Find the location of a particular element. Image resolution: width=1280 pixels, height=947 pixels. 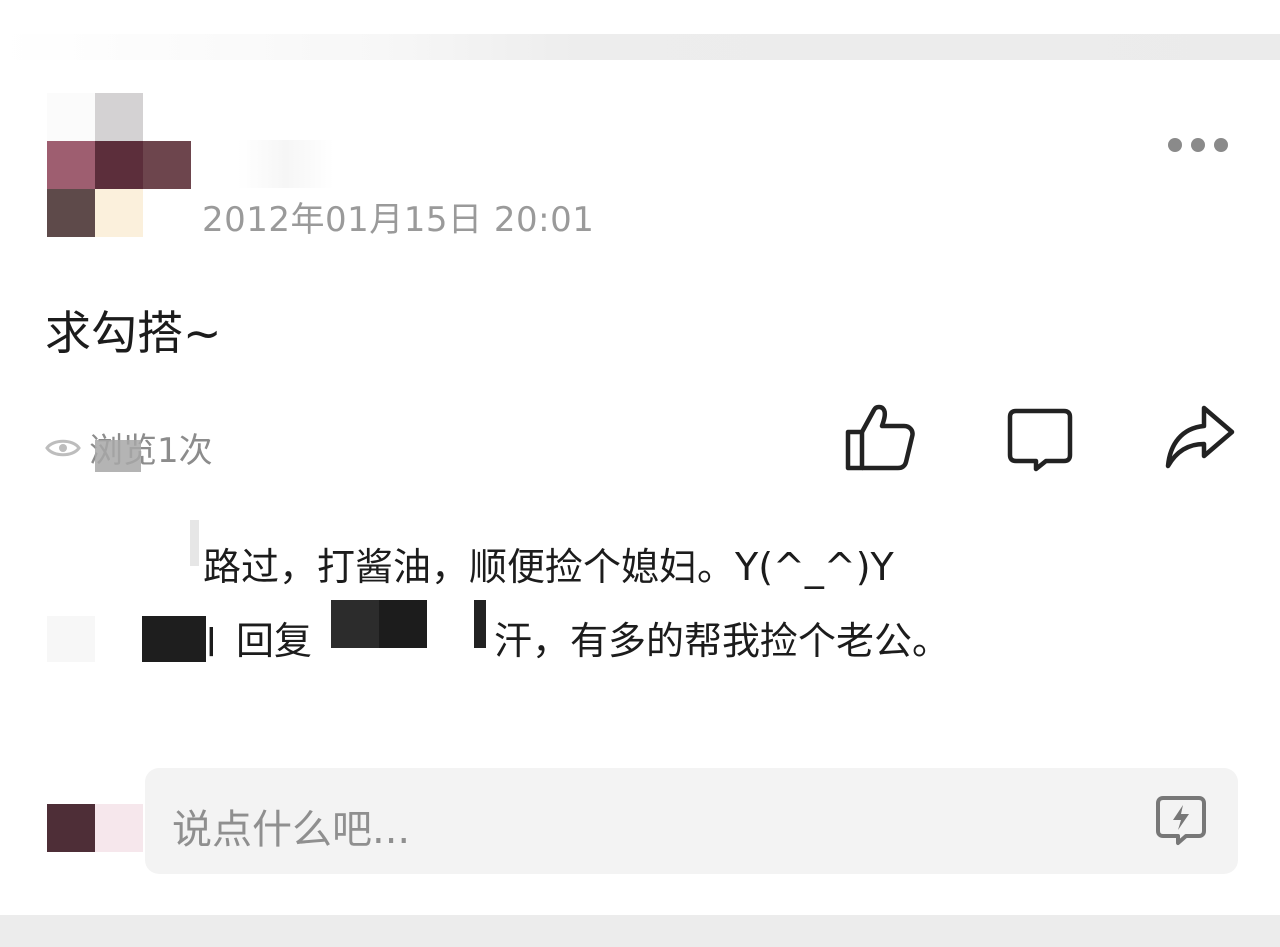

comment-text: 汗，有多的帮我捡个老公。 is located at coordinates (722, 641).